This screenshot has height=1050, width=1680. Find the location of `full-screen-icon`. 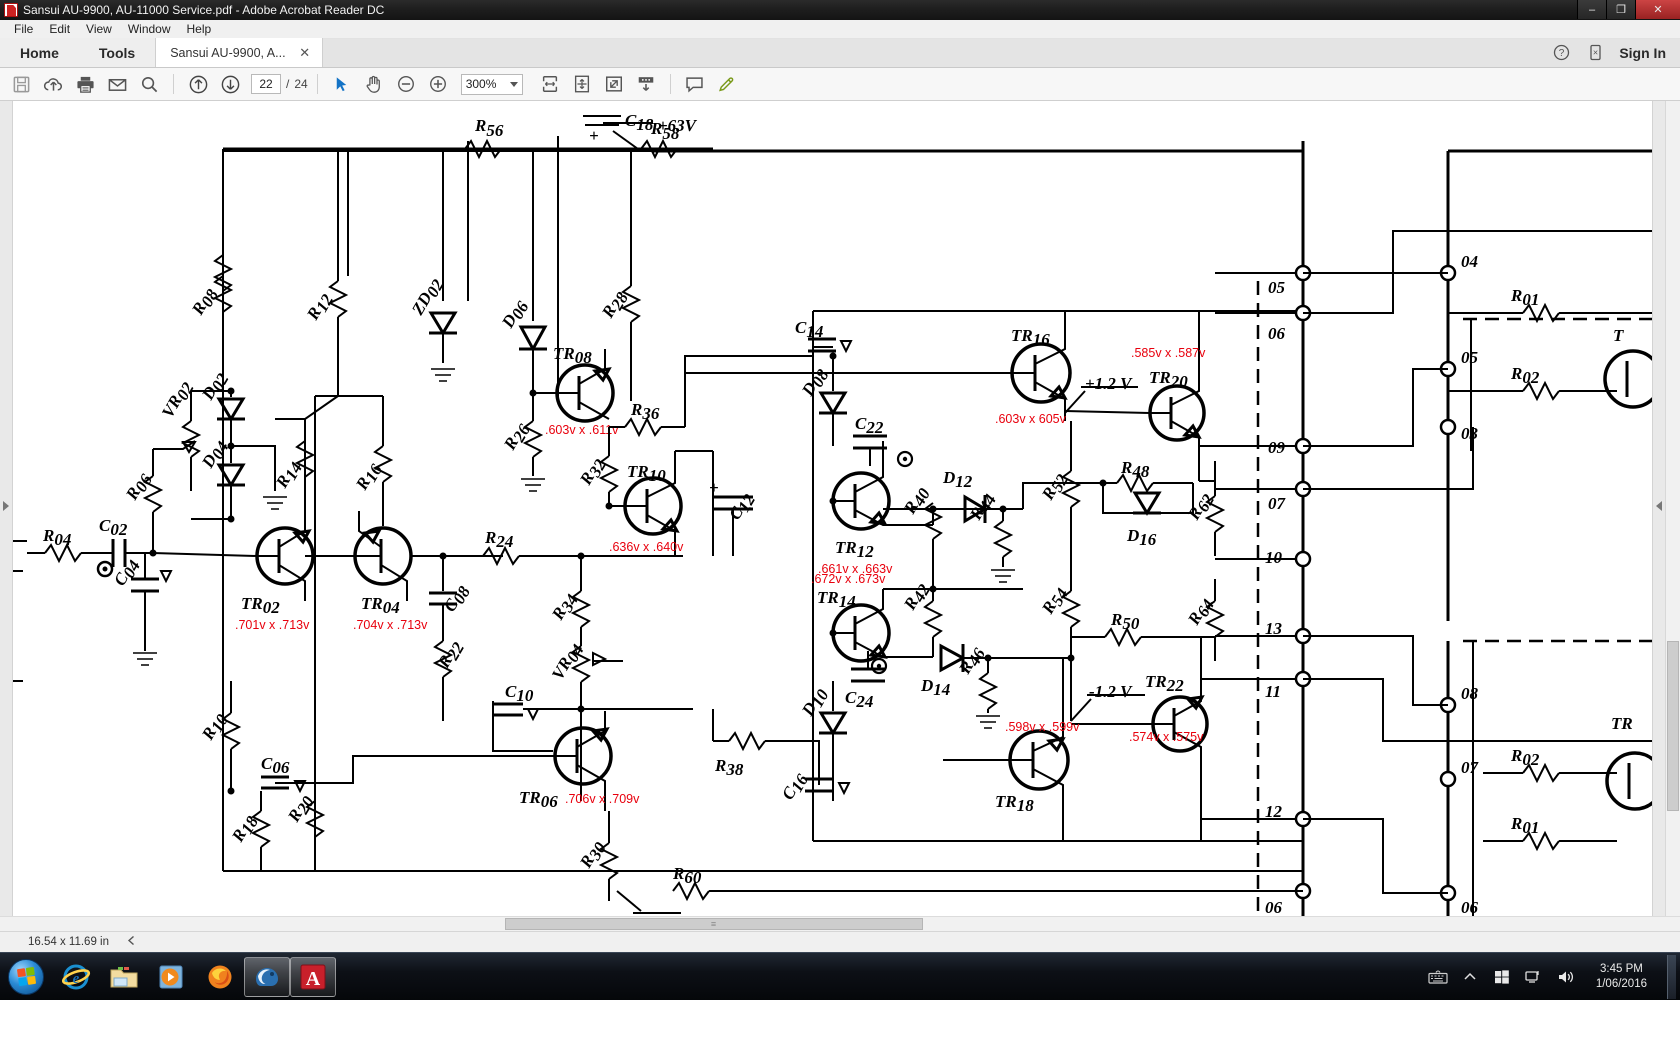

full-screen-icon is located at coordinates (614, 84).